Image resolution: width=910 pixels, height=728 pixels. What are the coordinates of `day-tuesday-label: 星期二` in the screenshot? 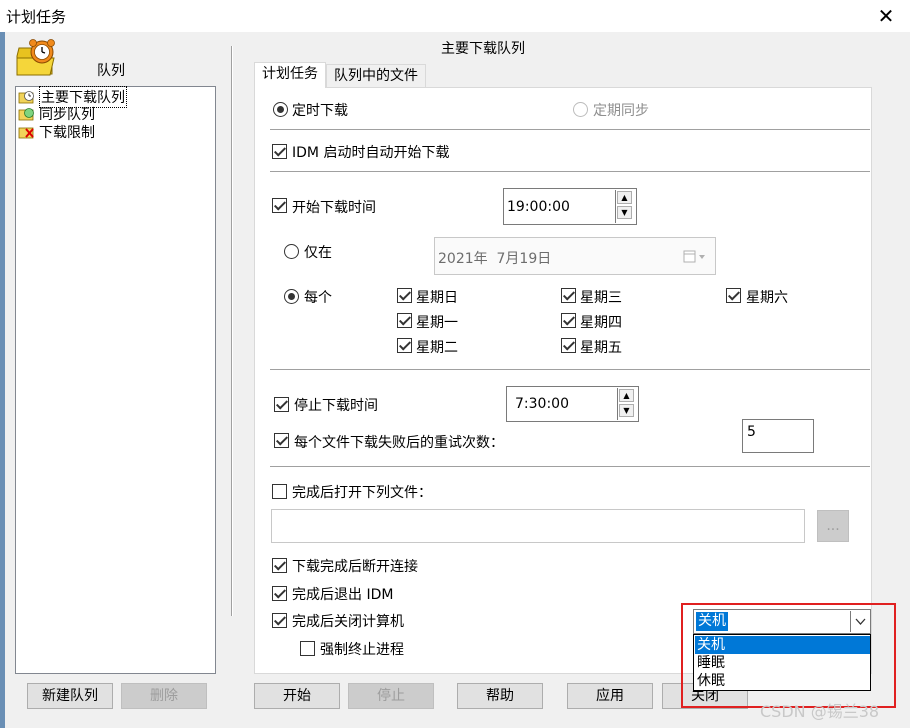 It's located at (437, 348).